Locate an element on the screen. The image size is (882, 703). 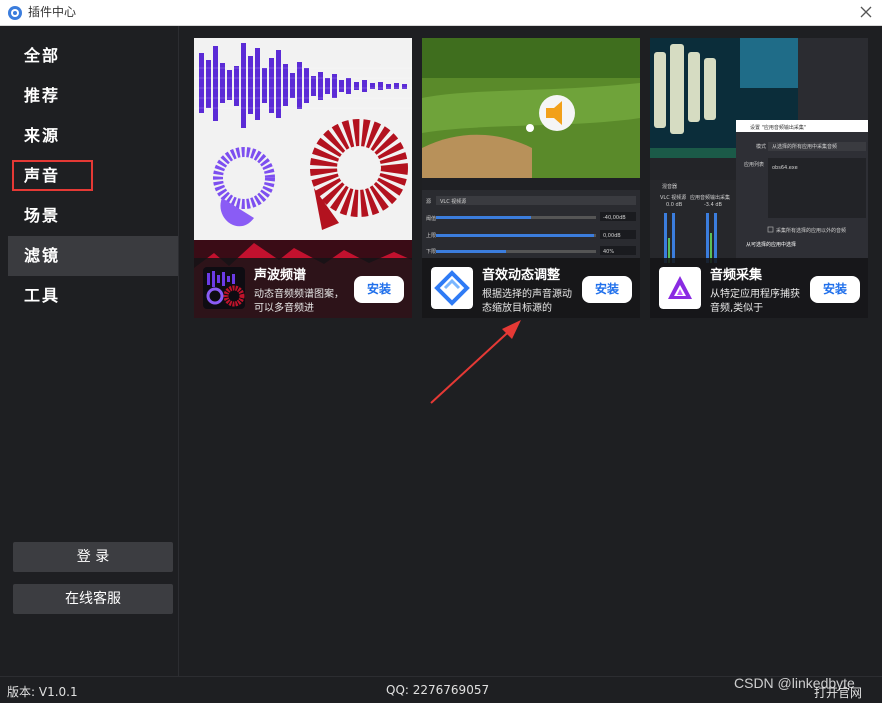
sidebar-item-label: 工具 is located at coordinates (42, 295).